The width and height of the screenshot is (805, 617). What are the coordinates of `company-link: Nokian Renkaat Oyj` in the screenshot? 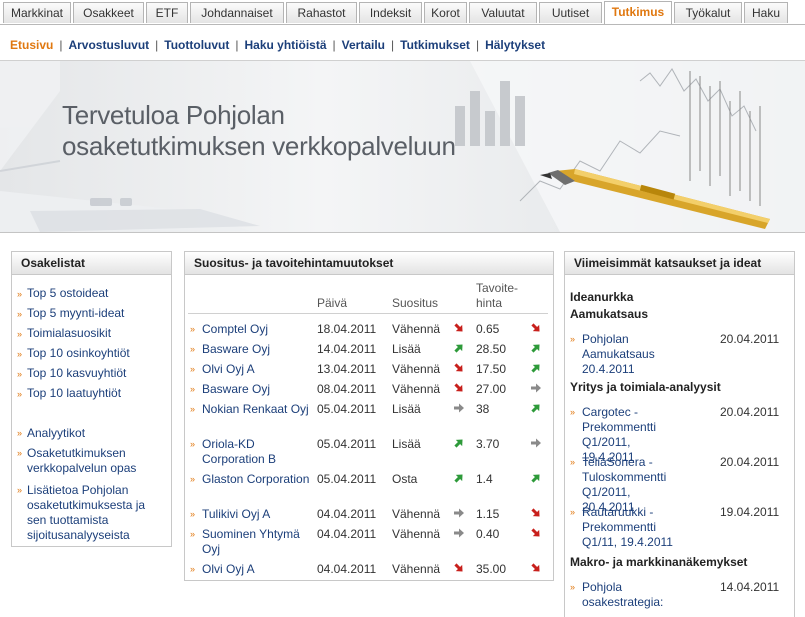 It's located at (257, 409).